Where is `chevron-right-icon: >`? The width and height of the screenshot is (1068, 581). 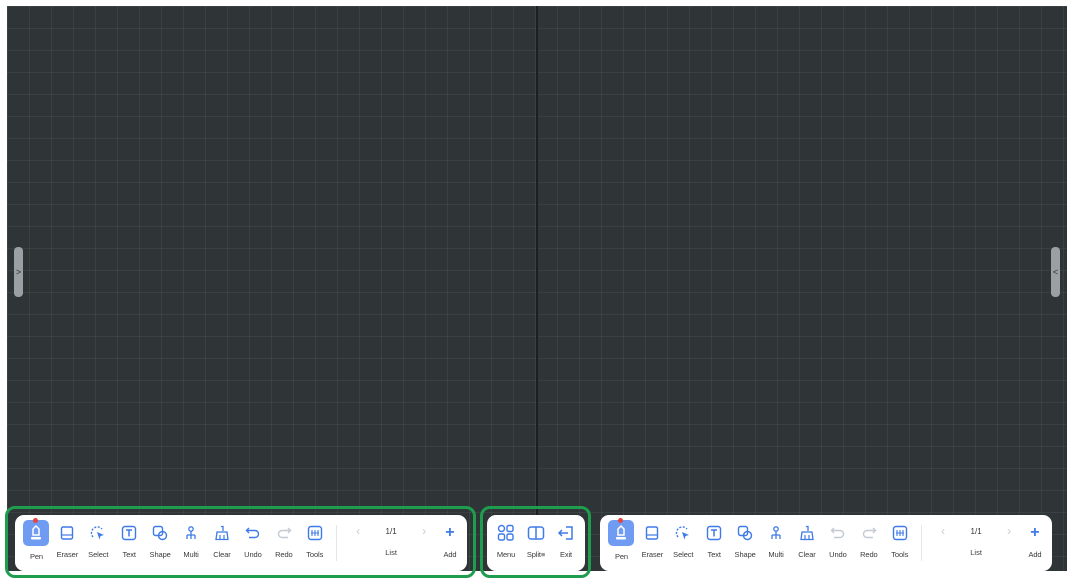 chevron-right-icon: > is located at coordinates (18, 271).